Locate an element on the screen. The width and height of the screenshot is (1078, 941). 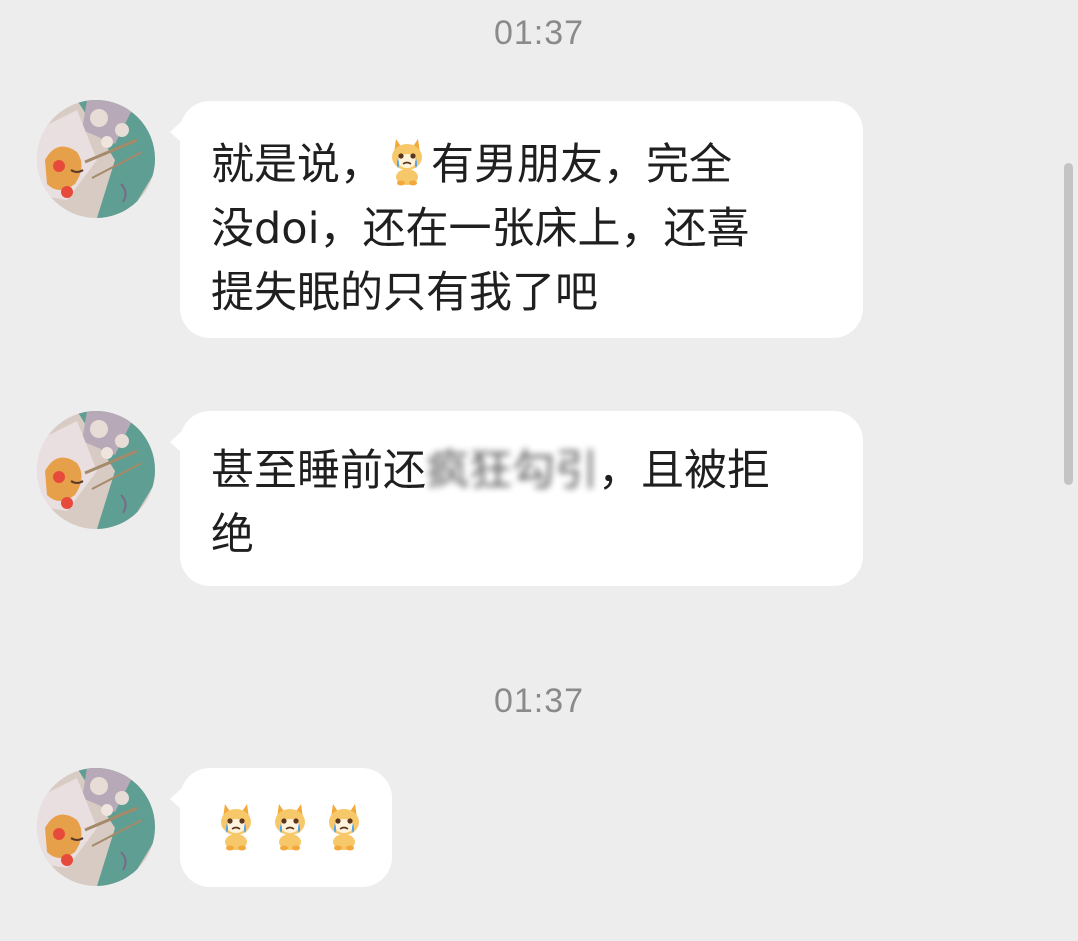
message-text-segment: 就是说， is located at coordinates (297, 165).